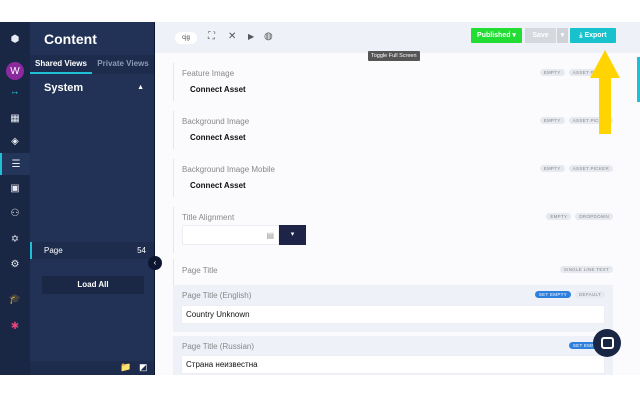 The height and width of the screenshot is (400, 640). Describe the element at coordinates (562, 35) in the screenshot. I see `save-options-button: ▾` at that location.